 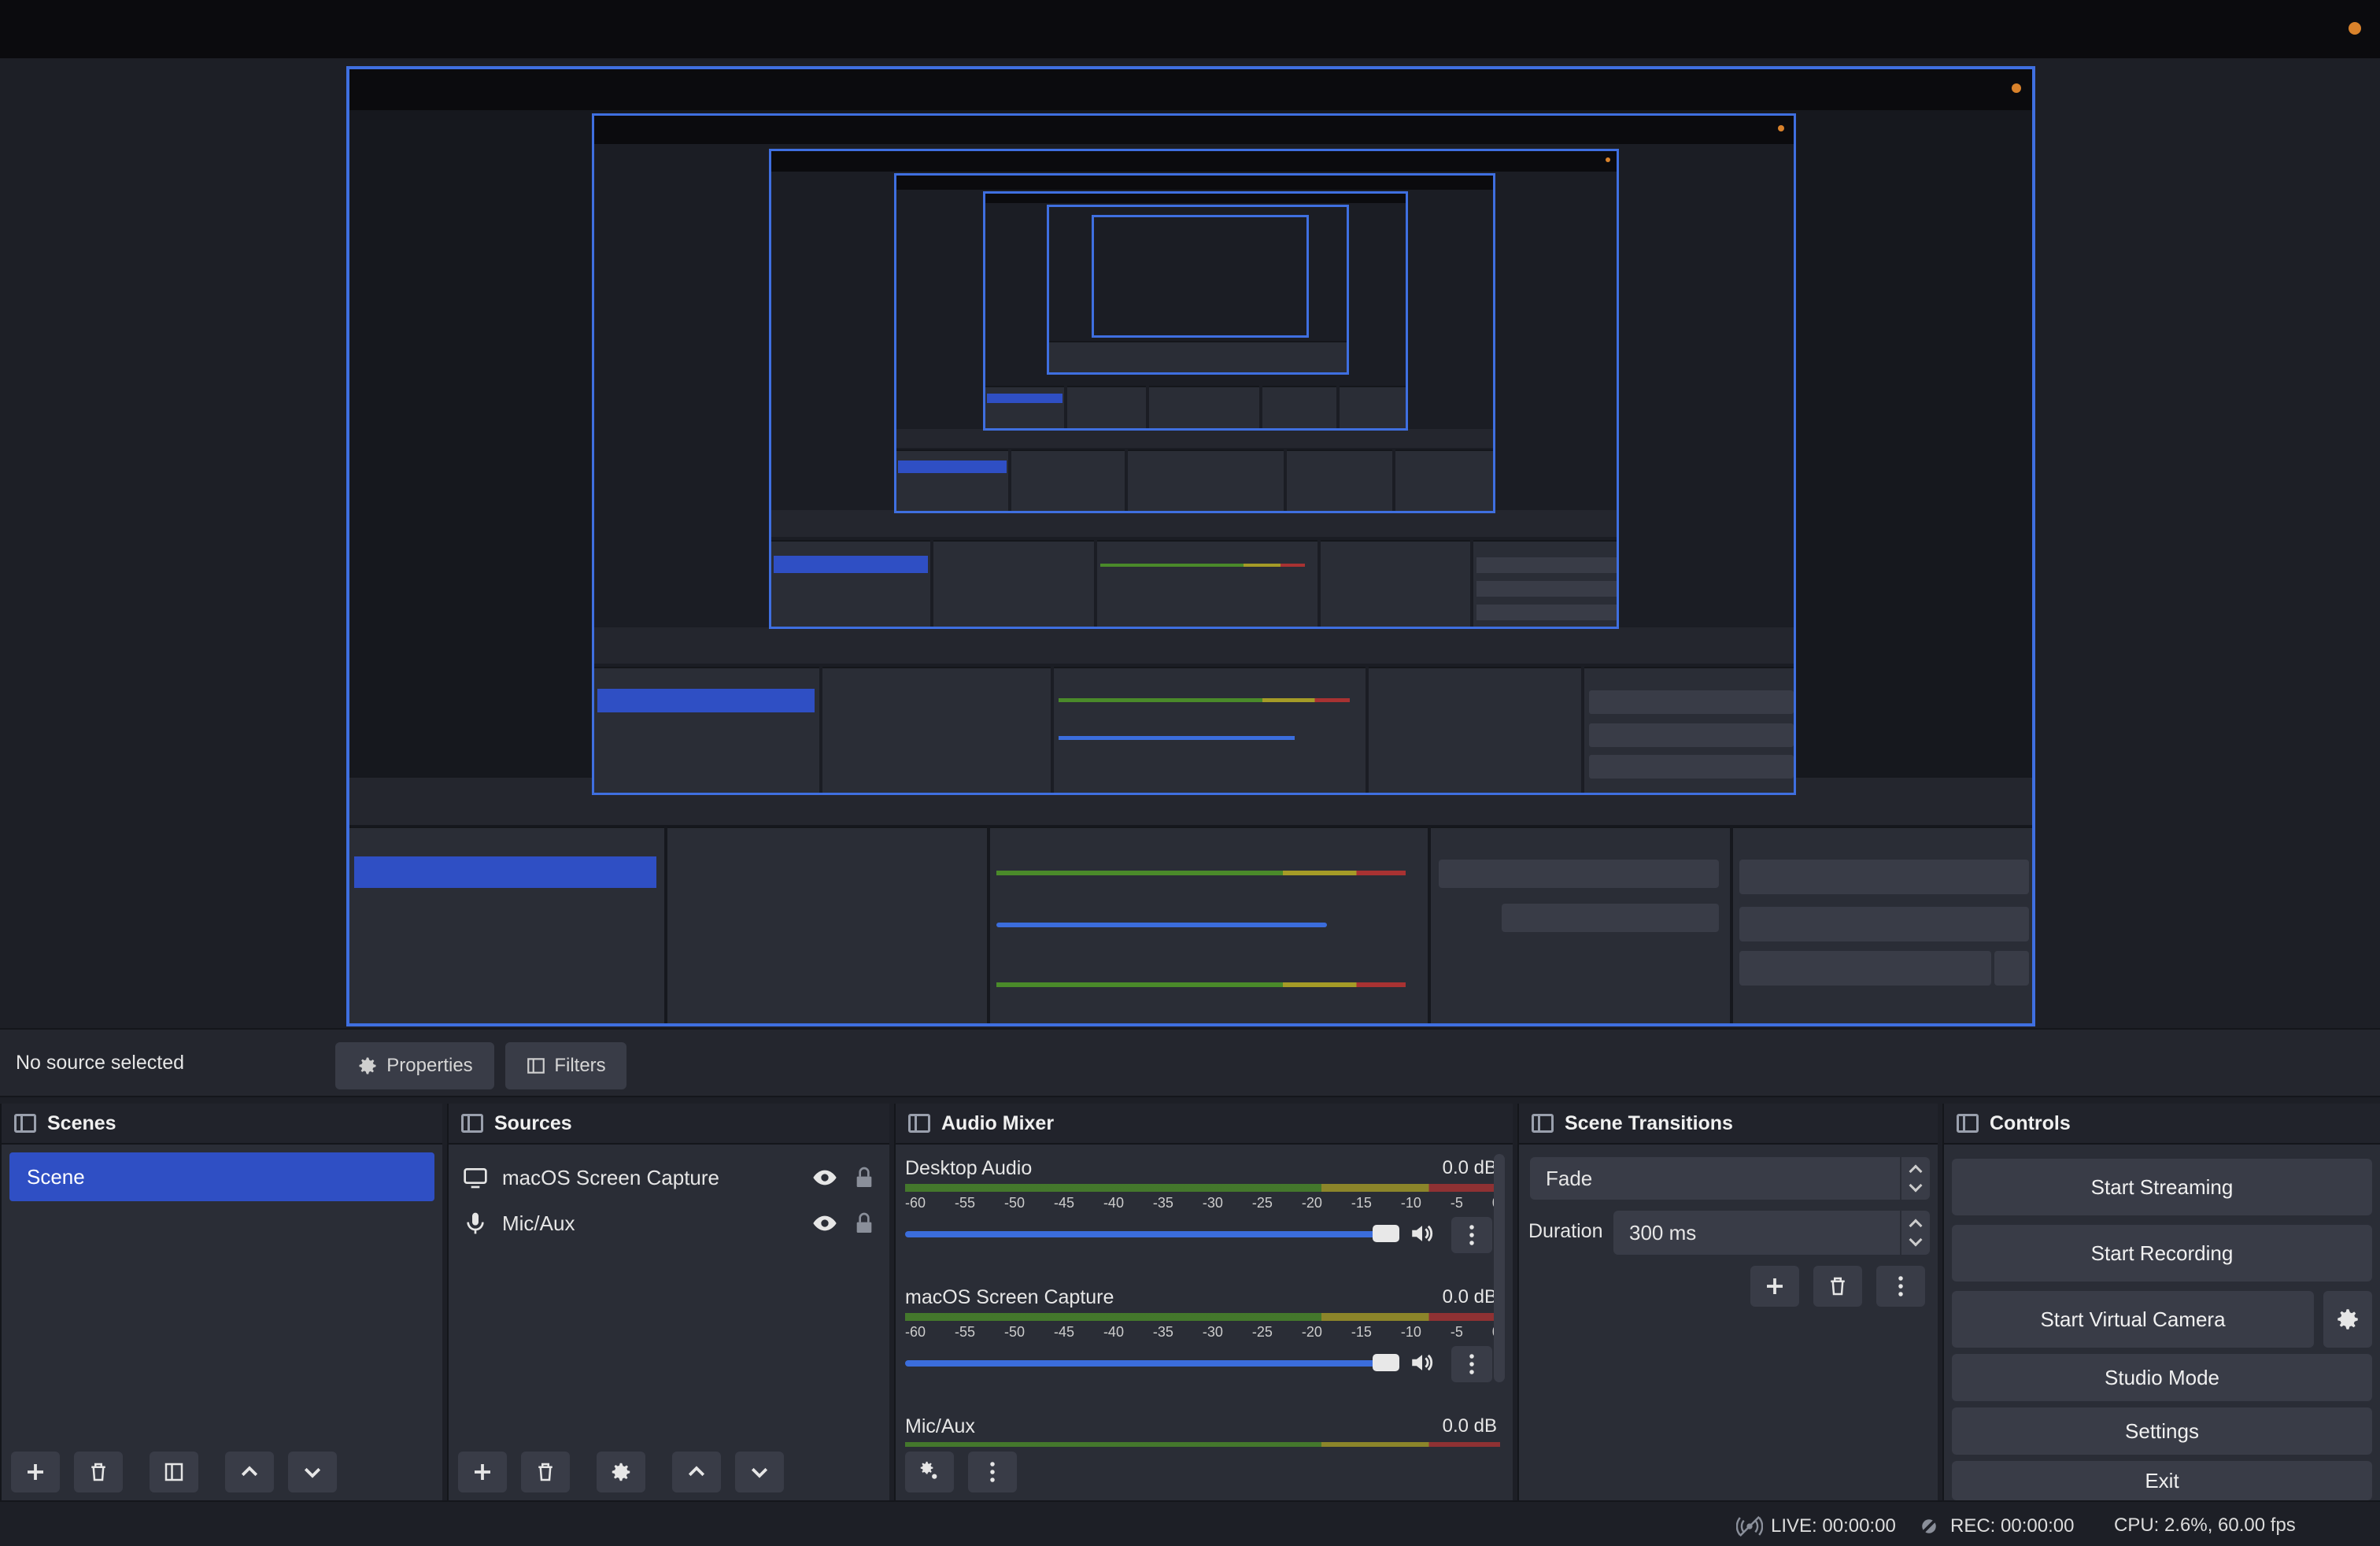 I want to click on add-transition-button, so click(x=1774, y=1286).